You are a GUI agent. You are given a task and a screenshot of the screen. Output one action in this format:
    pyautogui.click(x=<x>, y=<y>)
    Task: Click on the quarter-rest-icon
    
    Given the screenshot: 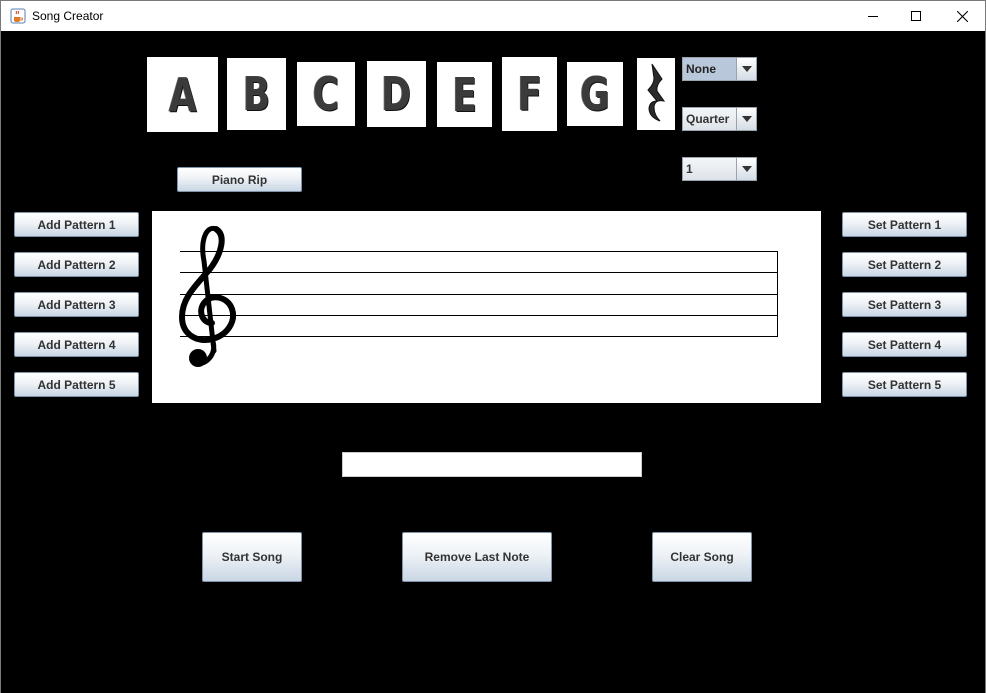 What is the action you would take?
    pyautogui.click(x=656, y=92)
    